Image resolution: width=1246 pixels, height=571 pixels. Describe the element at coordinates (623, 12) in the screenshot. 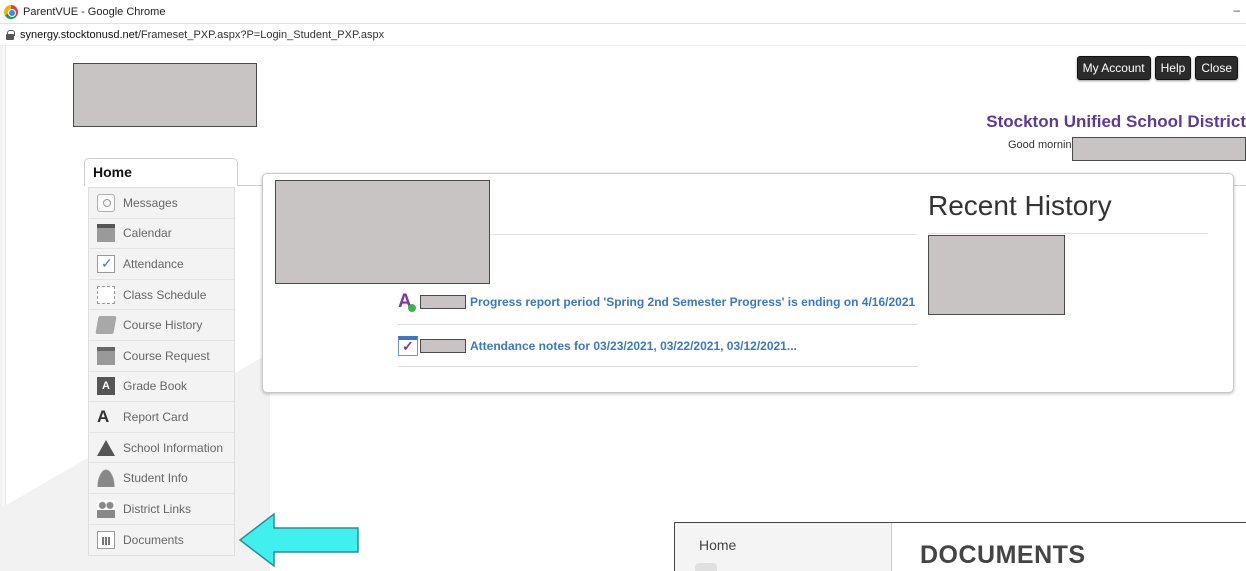

I see `browser-titlebar: ParentVUE - Google Chrome –` at that location.